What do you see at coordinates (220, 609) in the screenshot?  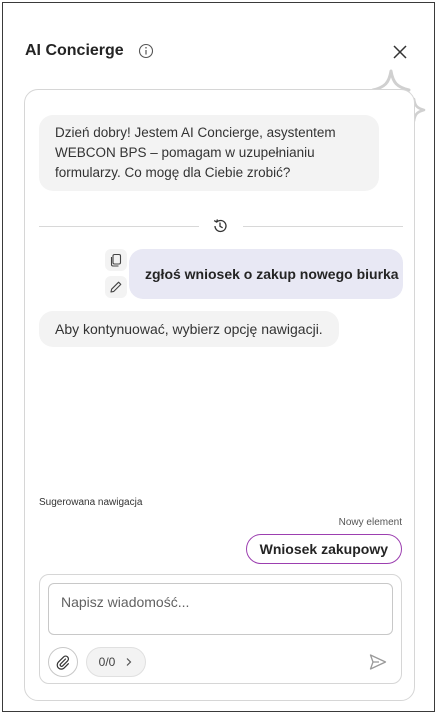 I see `message-input` at bounding box center [220, 609].